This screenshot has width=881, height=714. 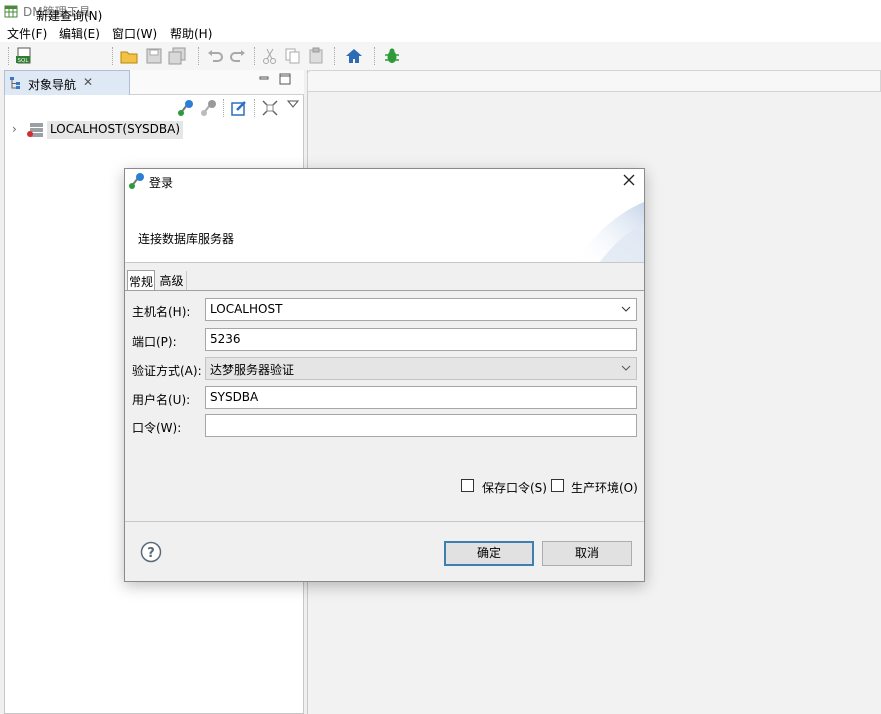 I want to click on tab-general: 常规, so click(x=141, y=280).